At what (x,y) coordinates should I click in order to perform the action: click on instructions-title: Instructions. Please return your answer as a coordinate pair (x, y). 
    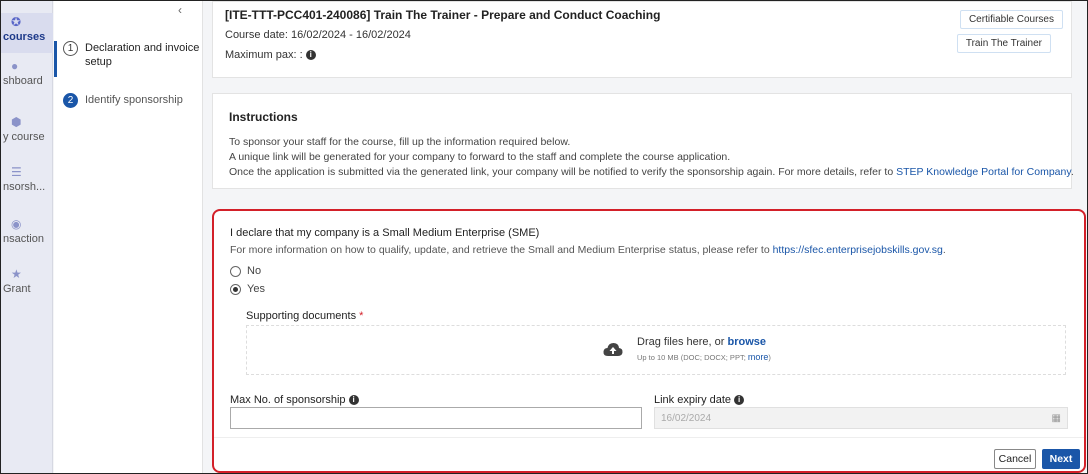
    Looking at the image, I should click on (263, 117).